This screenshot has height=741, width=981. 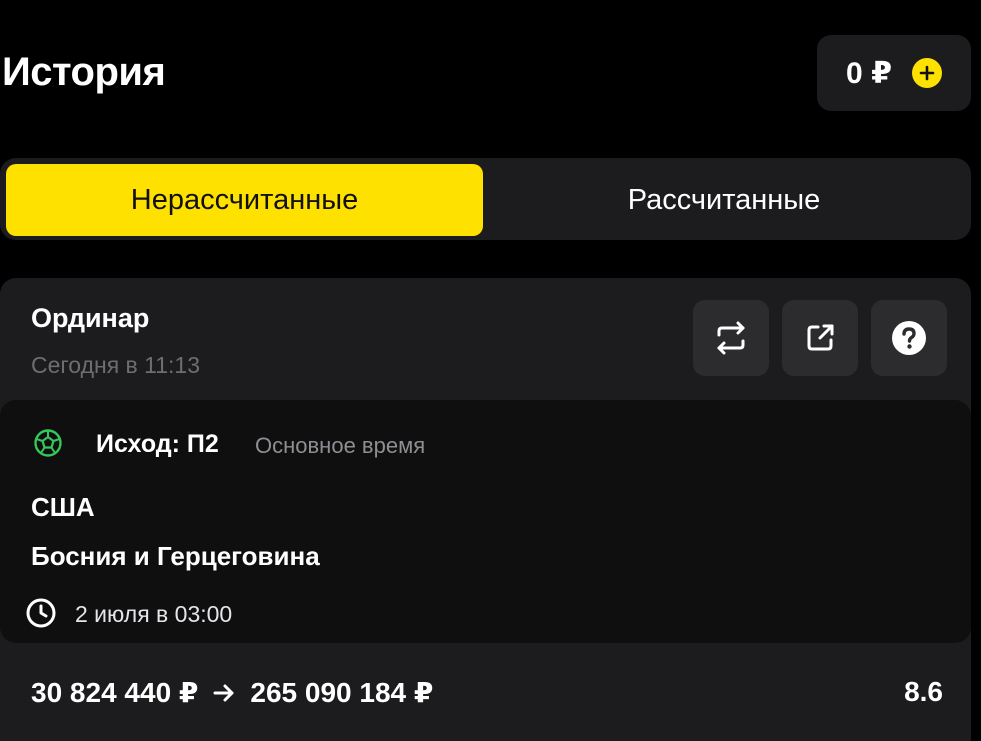 I want to click on stake-amount: 30 824 440 ₽, so click(x=115, y=692).